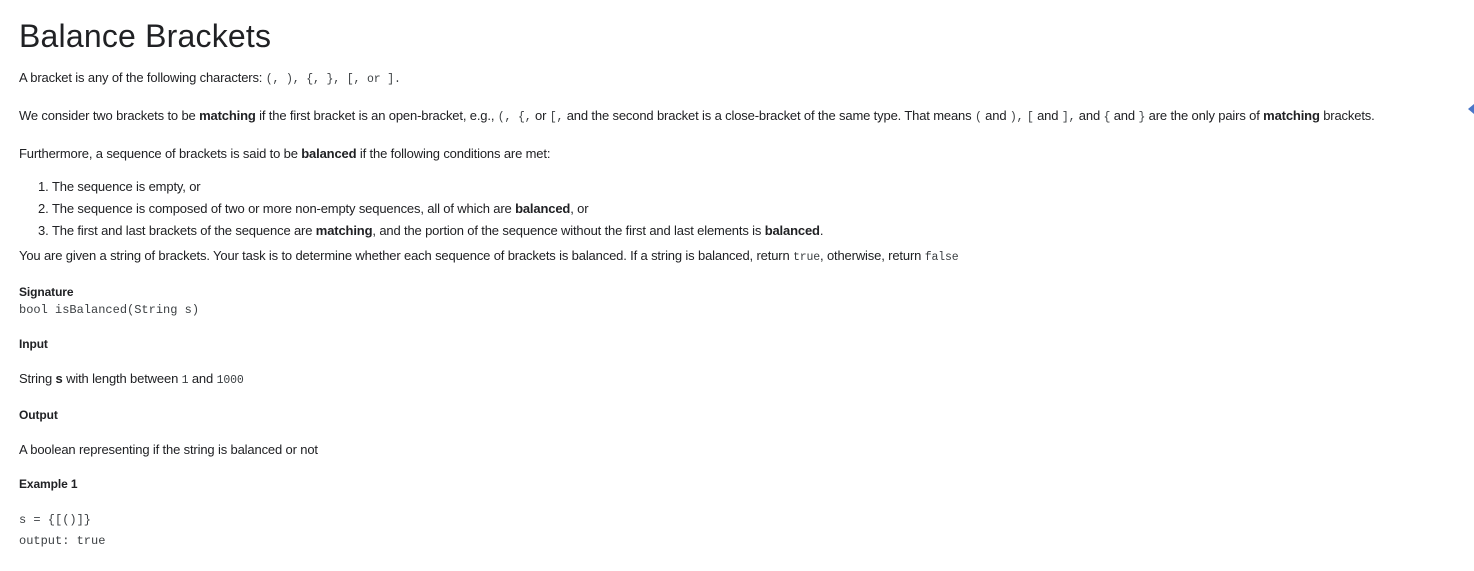 This screenshot has height=571, width=1474. What do you see at coordinates (48, 484) in the screenshot?
I see `example-1-heading: Example 1` at bounding box center [48, 484].